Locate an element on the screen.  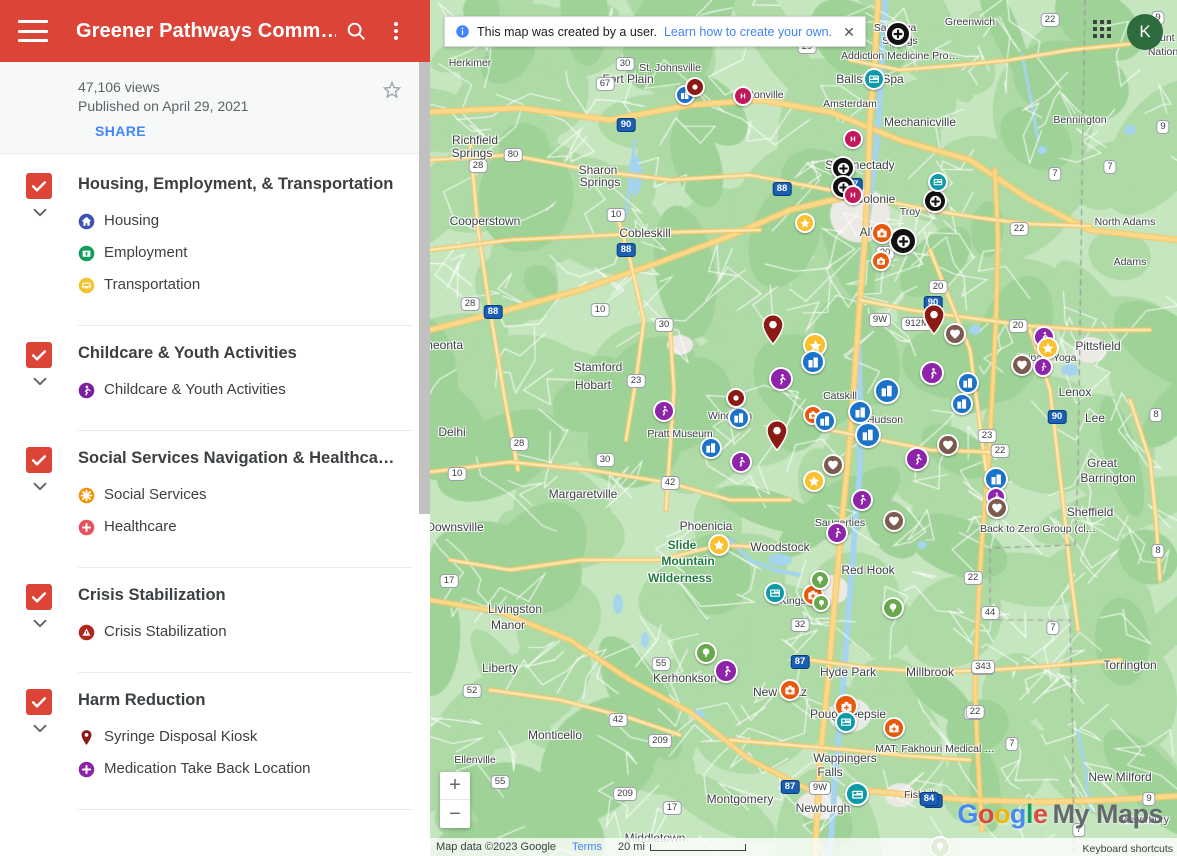
layer-item: Childcare & Youth Activities is located at coordinates (245, 390).